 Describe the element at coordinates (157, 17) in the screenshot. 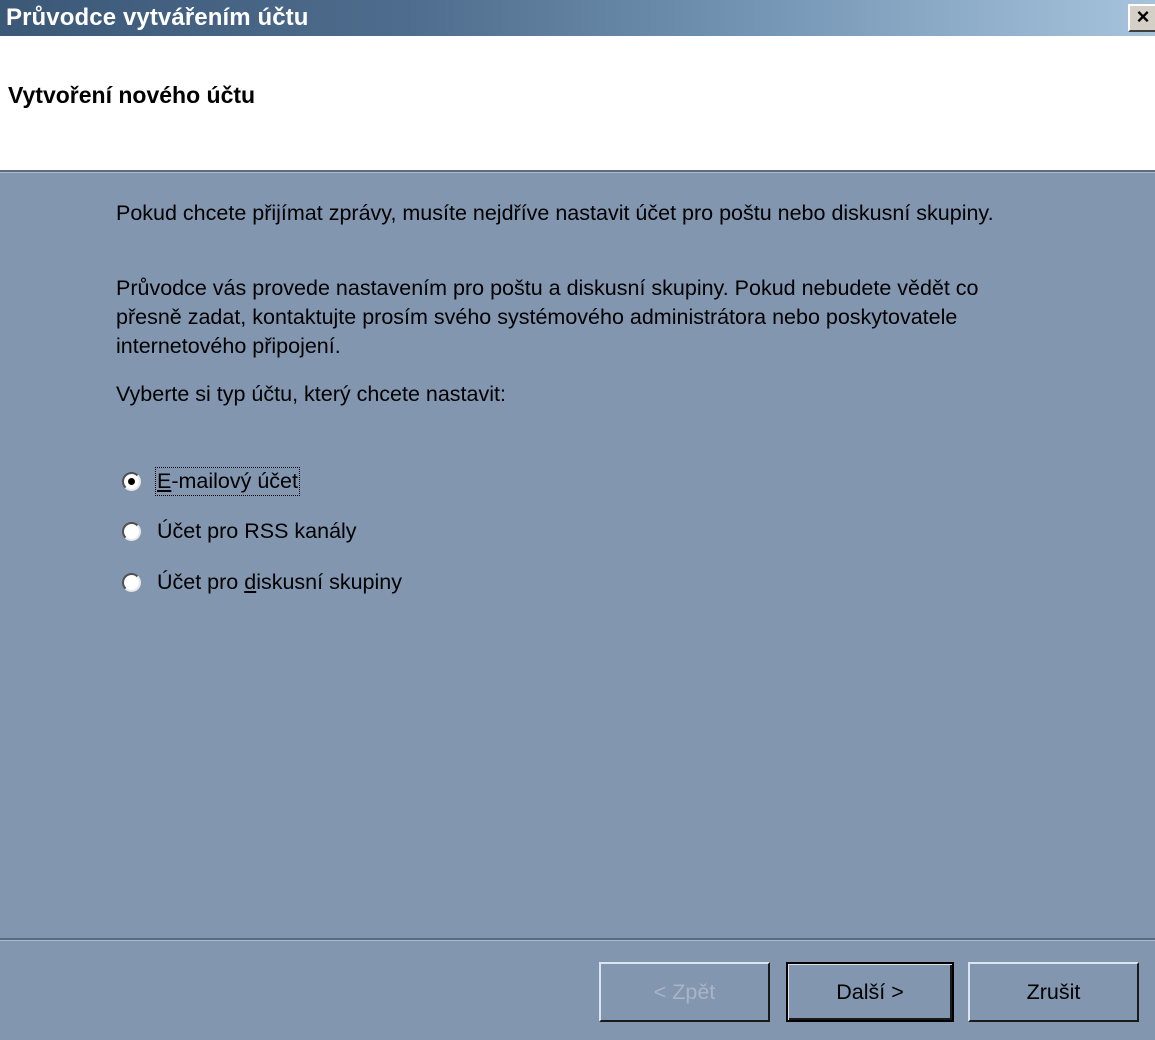

I see `window-title: Průvodce vytvářením účtu` at that location.